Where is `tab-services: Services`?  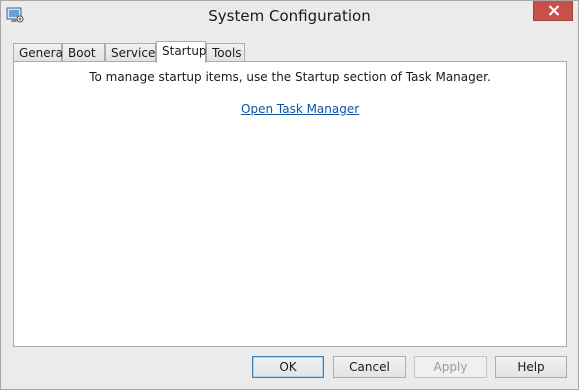
tab-services: Services is located at coordinates (133, 52).